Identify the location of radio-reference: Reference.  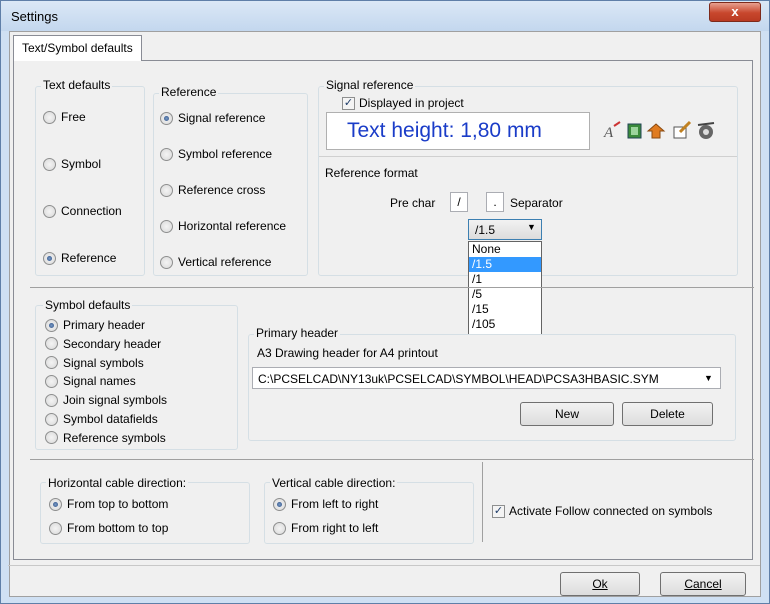
(79, 258).